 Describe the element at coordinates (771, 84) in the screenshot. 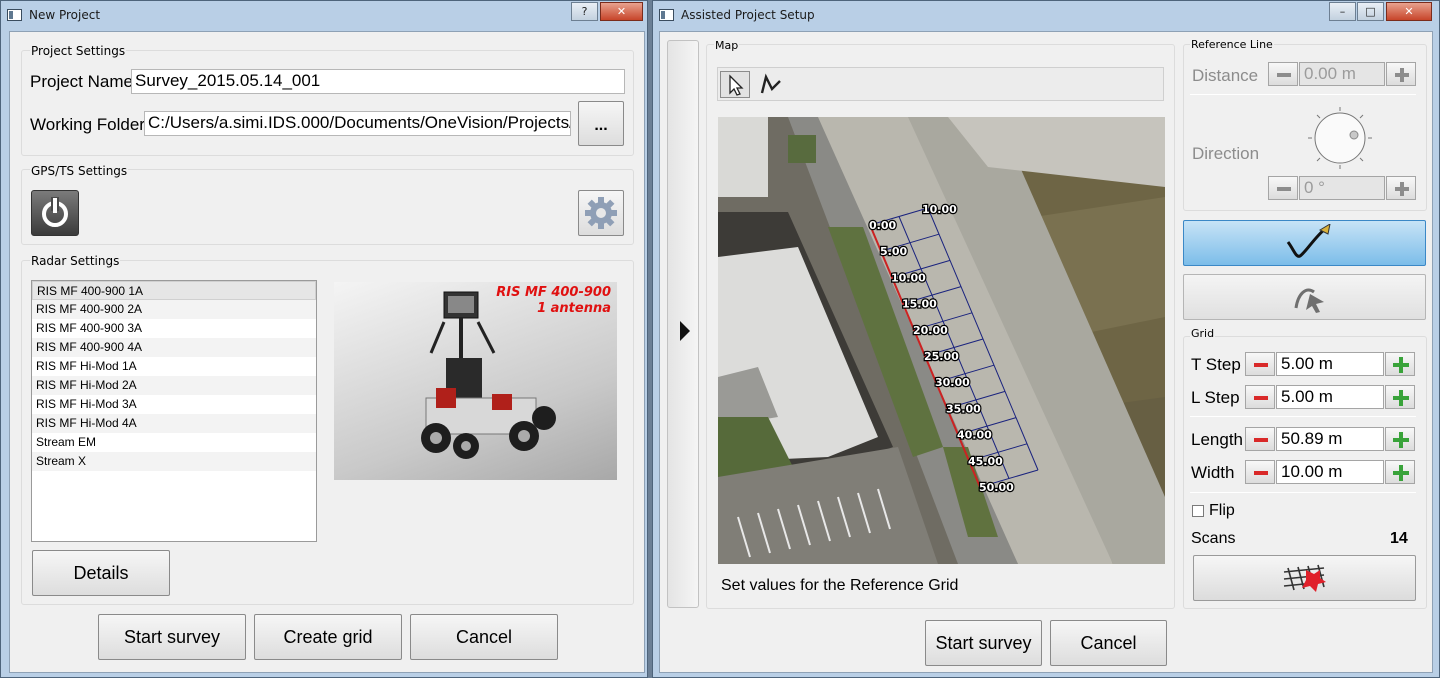

I see `polyline-tool-button` at that location.